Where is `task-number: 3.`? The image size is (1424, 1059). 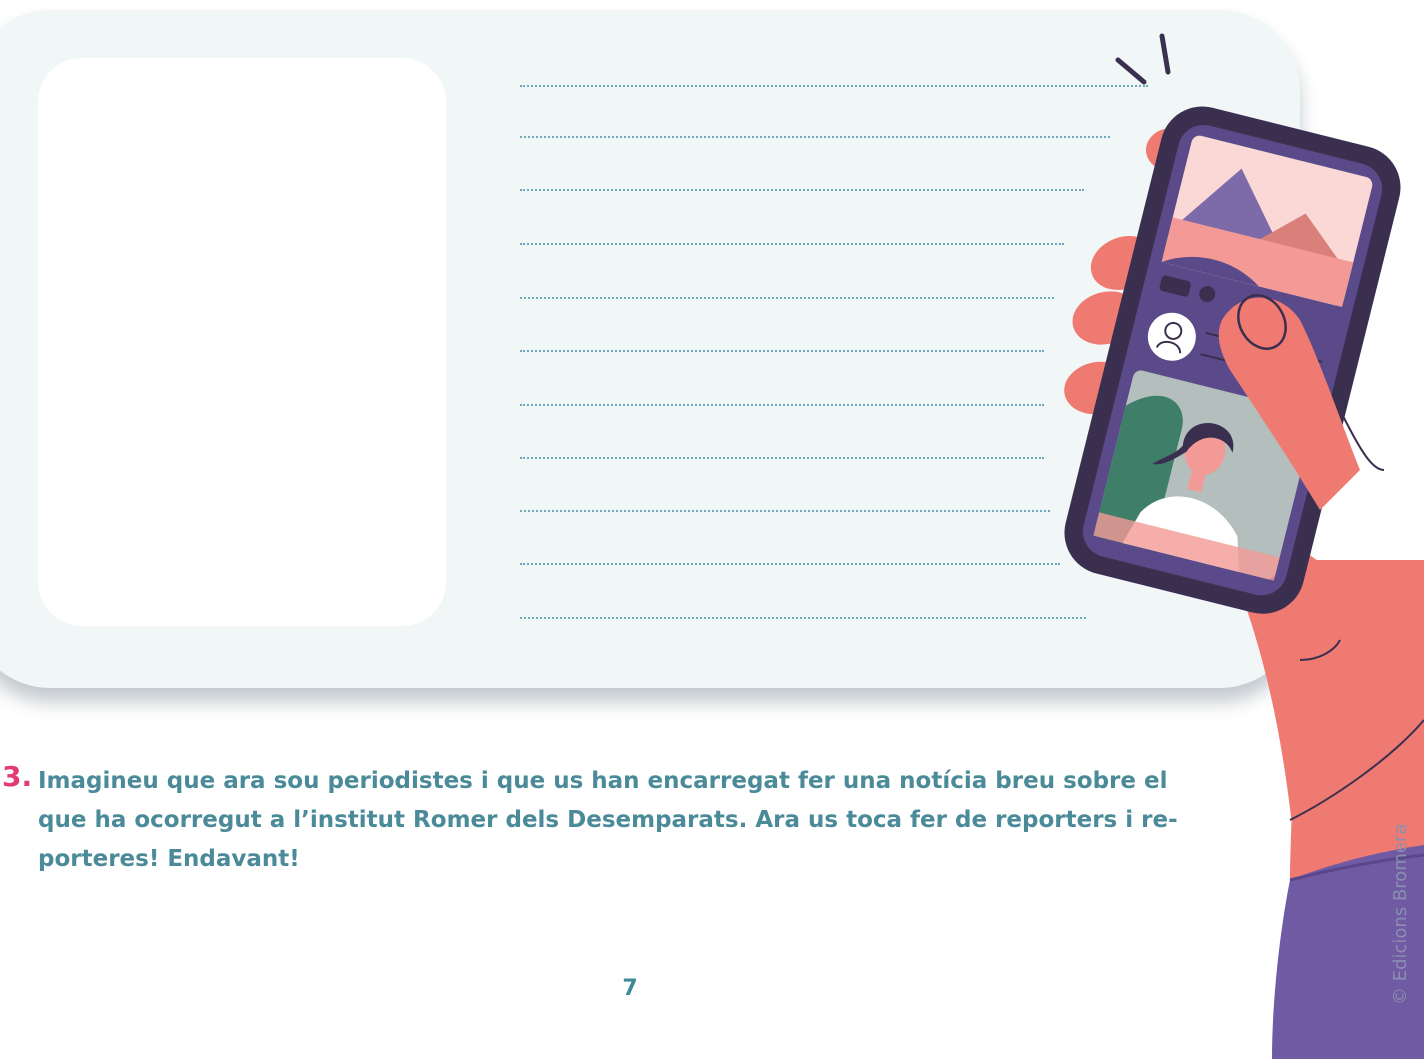
task-number: 3. is located at coordinates (17, 776).